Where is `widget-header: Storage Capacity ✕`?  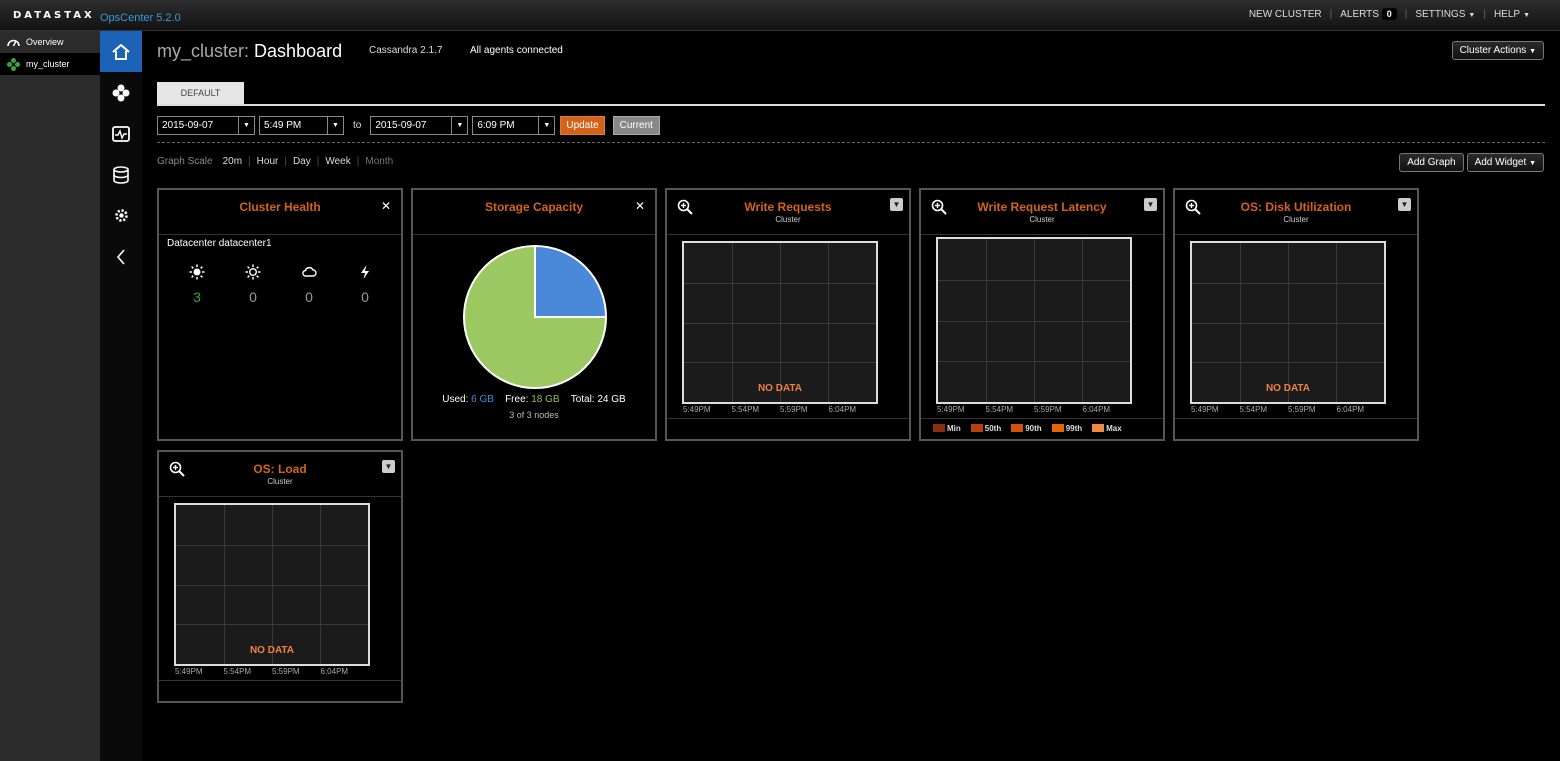 widget-header: Storage Capacity ✕ is located at coordinates (534, 212).